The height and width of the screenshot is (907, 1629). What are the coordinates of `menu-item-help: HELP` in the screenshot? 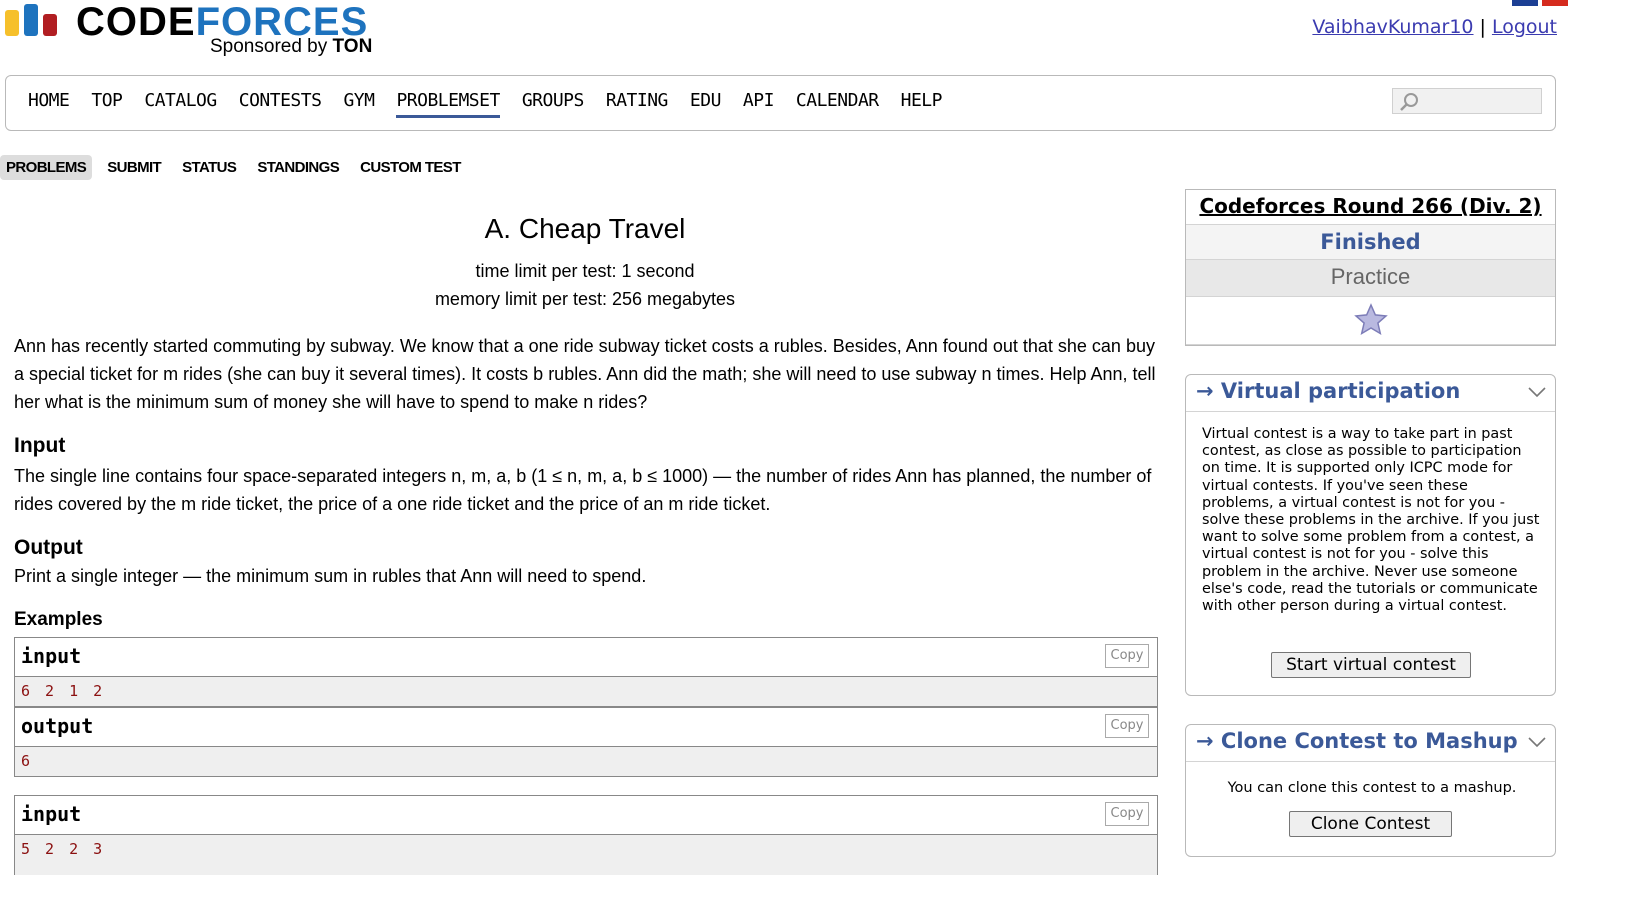 It's located at (922, 104).